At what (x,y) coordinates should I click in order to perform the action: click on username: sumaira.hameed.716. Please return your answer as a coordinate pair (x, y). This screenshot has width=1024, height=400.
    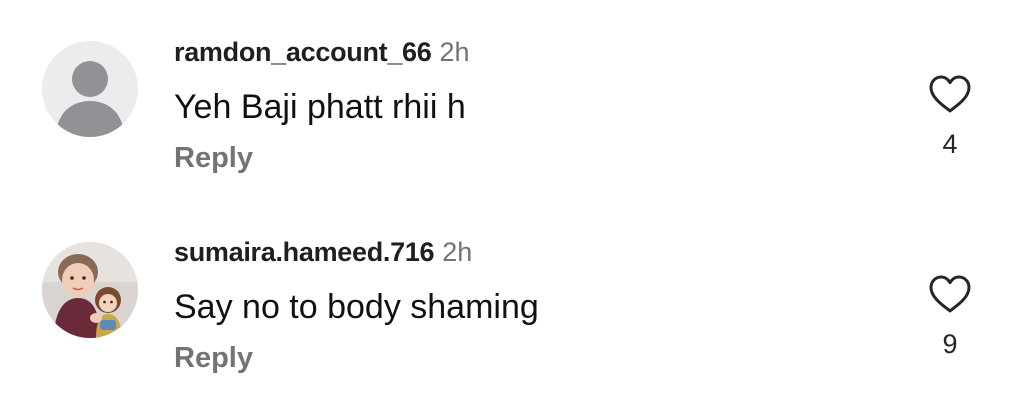
    Looking at the image, I should click on (304, 252).